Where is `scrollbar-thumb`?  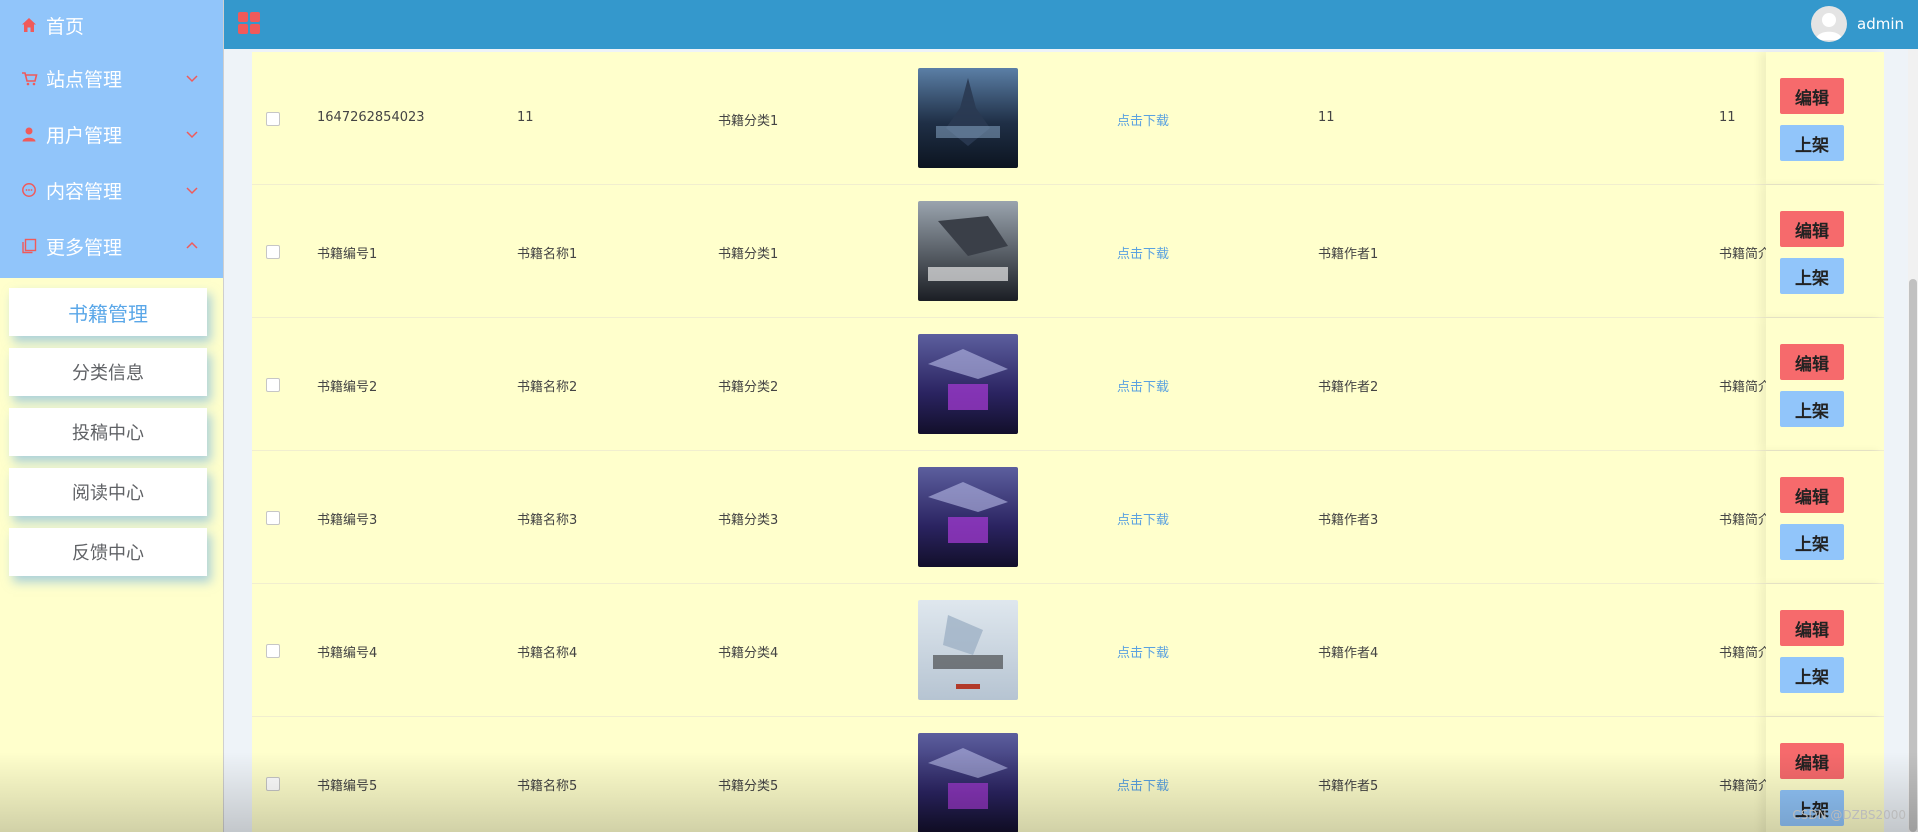
scrollbar-thumb is located at coordinates (1913, 555).